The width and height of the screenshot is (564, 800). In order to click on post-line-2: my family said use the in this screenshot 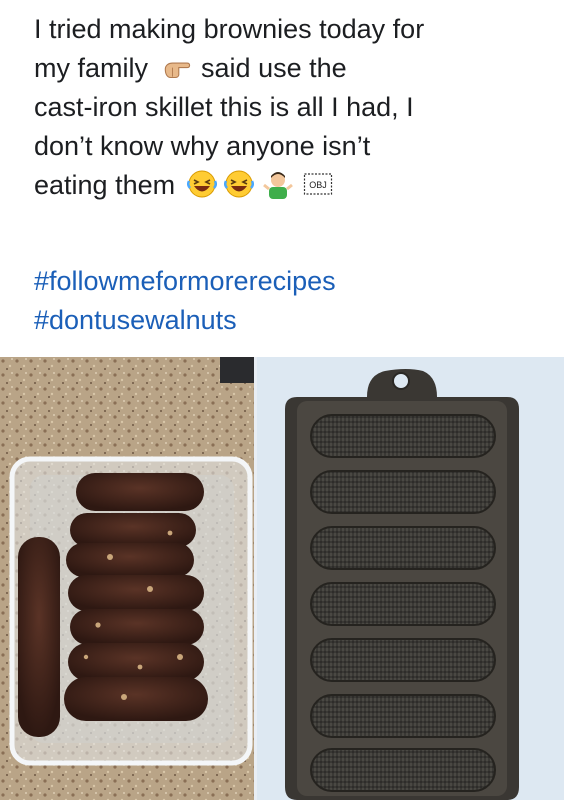, I will do `click(190, 68)`.